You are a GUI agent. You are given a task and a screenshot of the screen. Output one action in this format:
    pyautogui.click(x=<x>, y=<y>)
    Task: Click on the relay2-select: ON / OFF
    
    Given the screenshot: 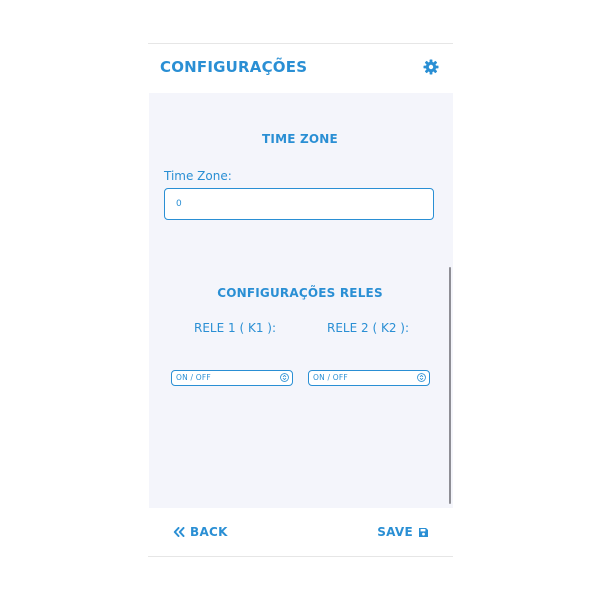 What is the action you would take?
    pyautogui.click(x=369, y=378)
    